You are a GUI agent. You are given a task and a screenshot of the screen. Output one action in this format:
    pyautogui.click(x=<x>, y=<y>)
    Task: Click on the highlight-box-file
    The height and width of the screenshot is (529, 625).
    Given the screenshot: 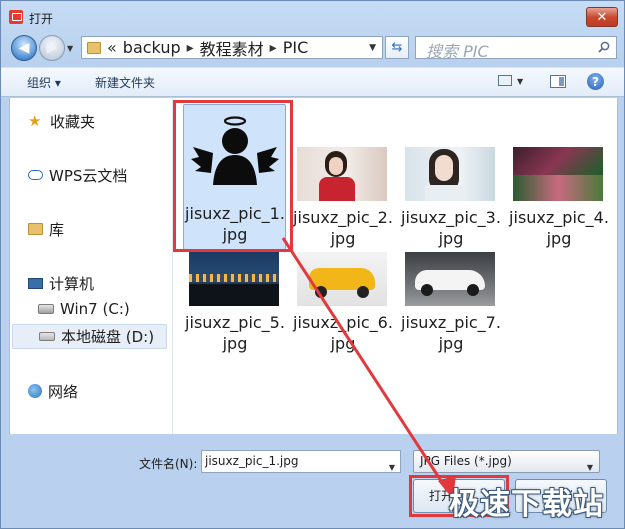 What is the action you would take?
    pyautogui.click(x=233, y=176)
    